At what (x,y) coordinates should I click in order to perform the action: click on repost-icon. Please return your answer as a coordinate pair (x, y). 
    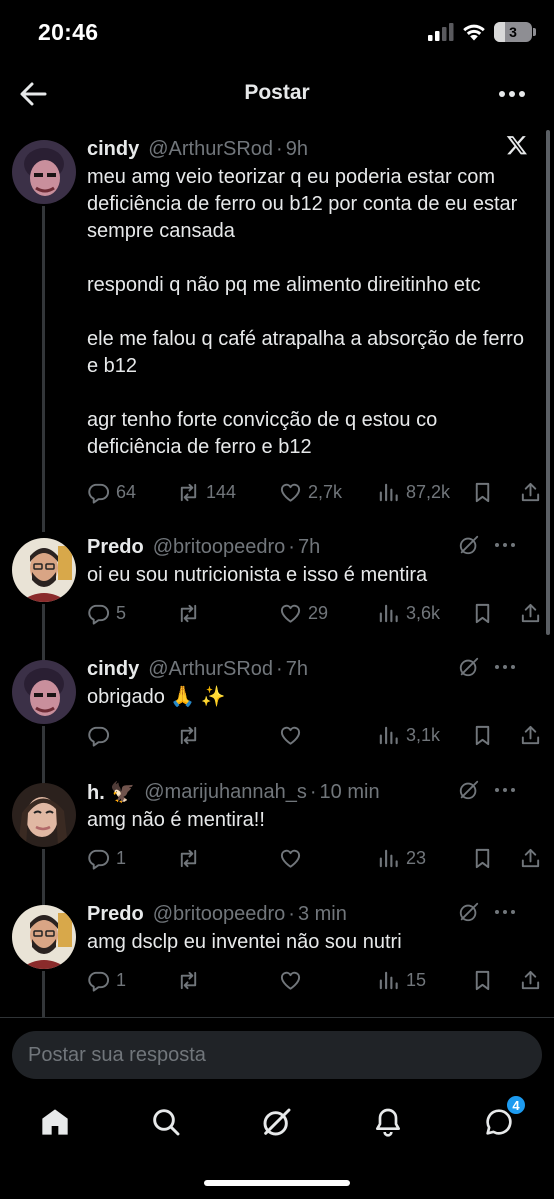
    Looking at the image, I should click on (188, 613).